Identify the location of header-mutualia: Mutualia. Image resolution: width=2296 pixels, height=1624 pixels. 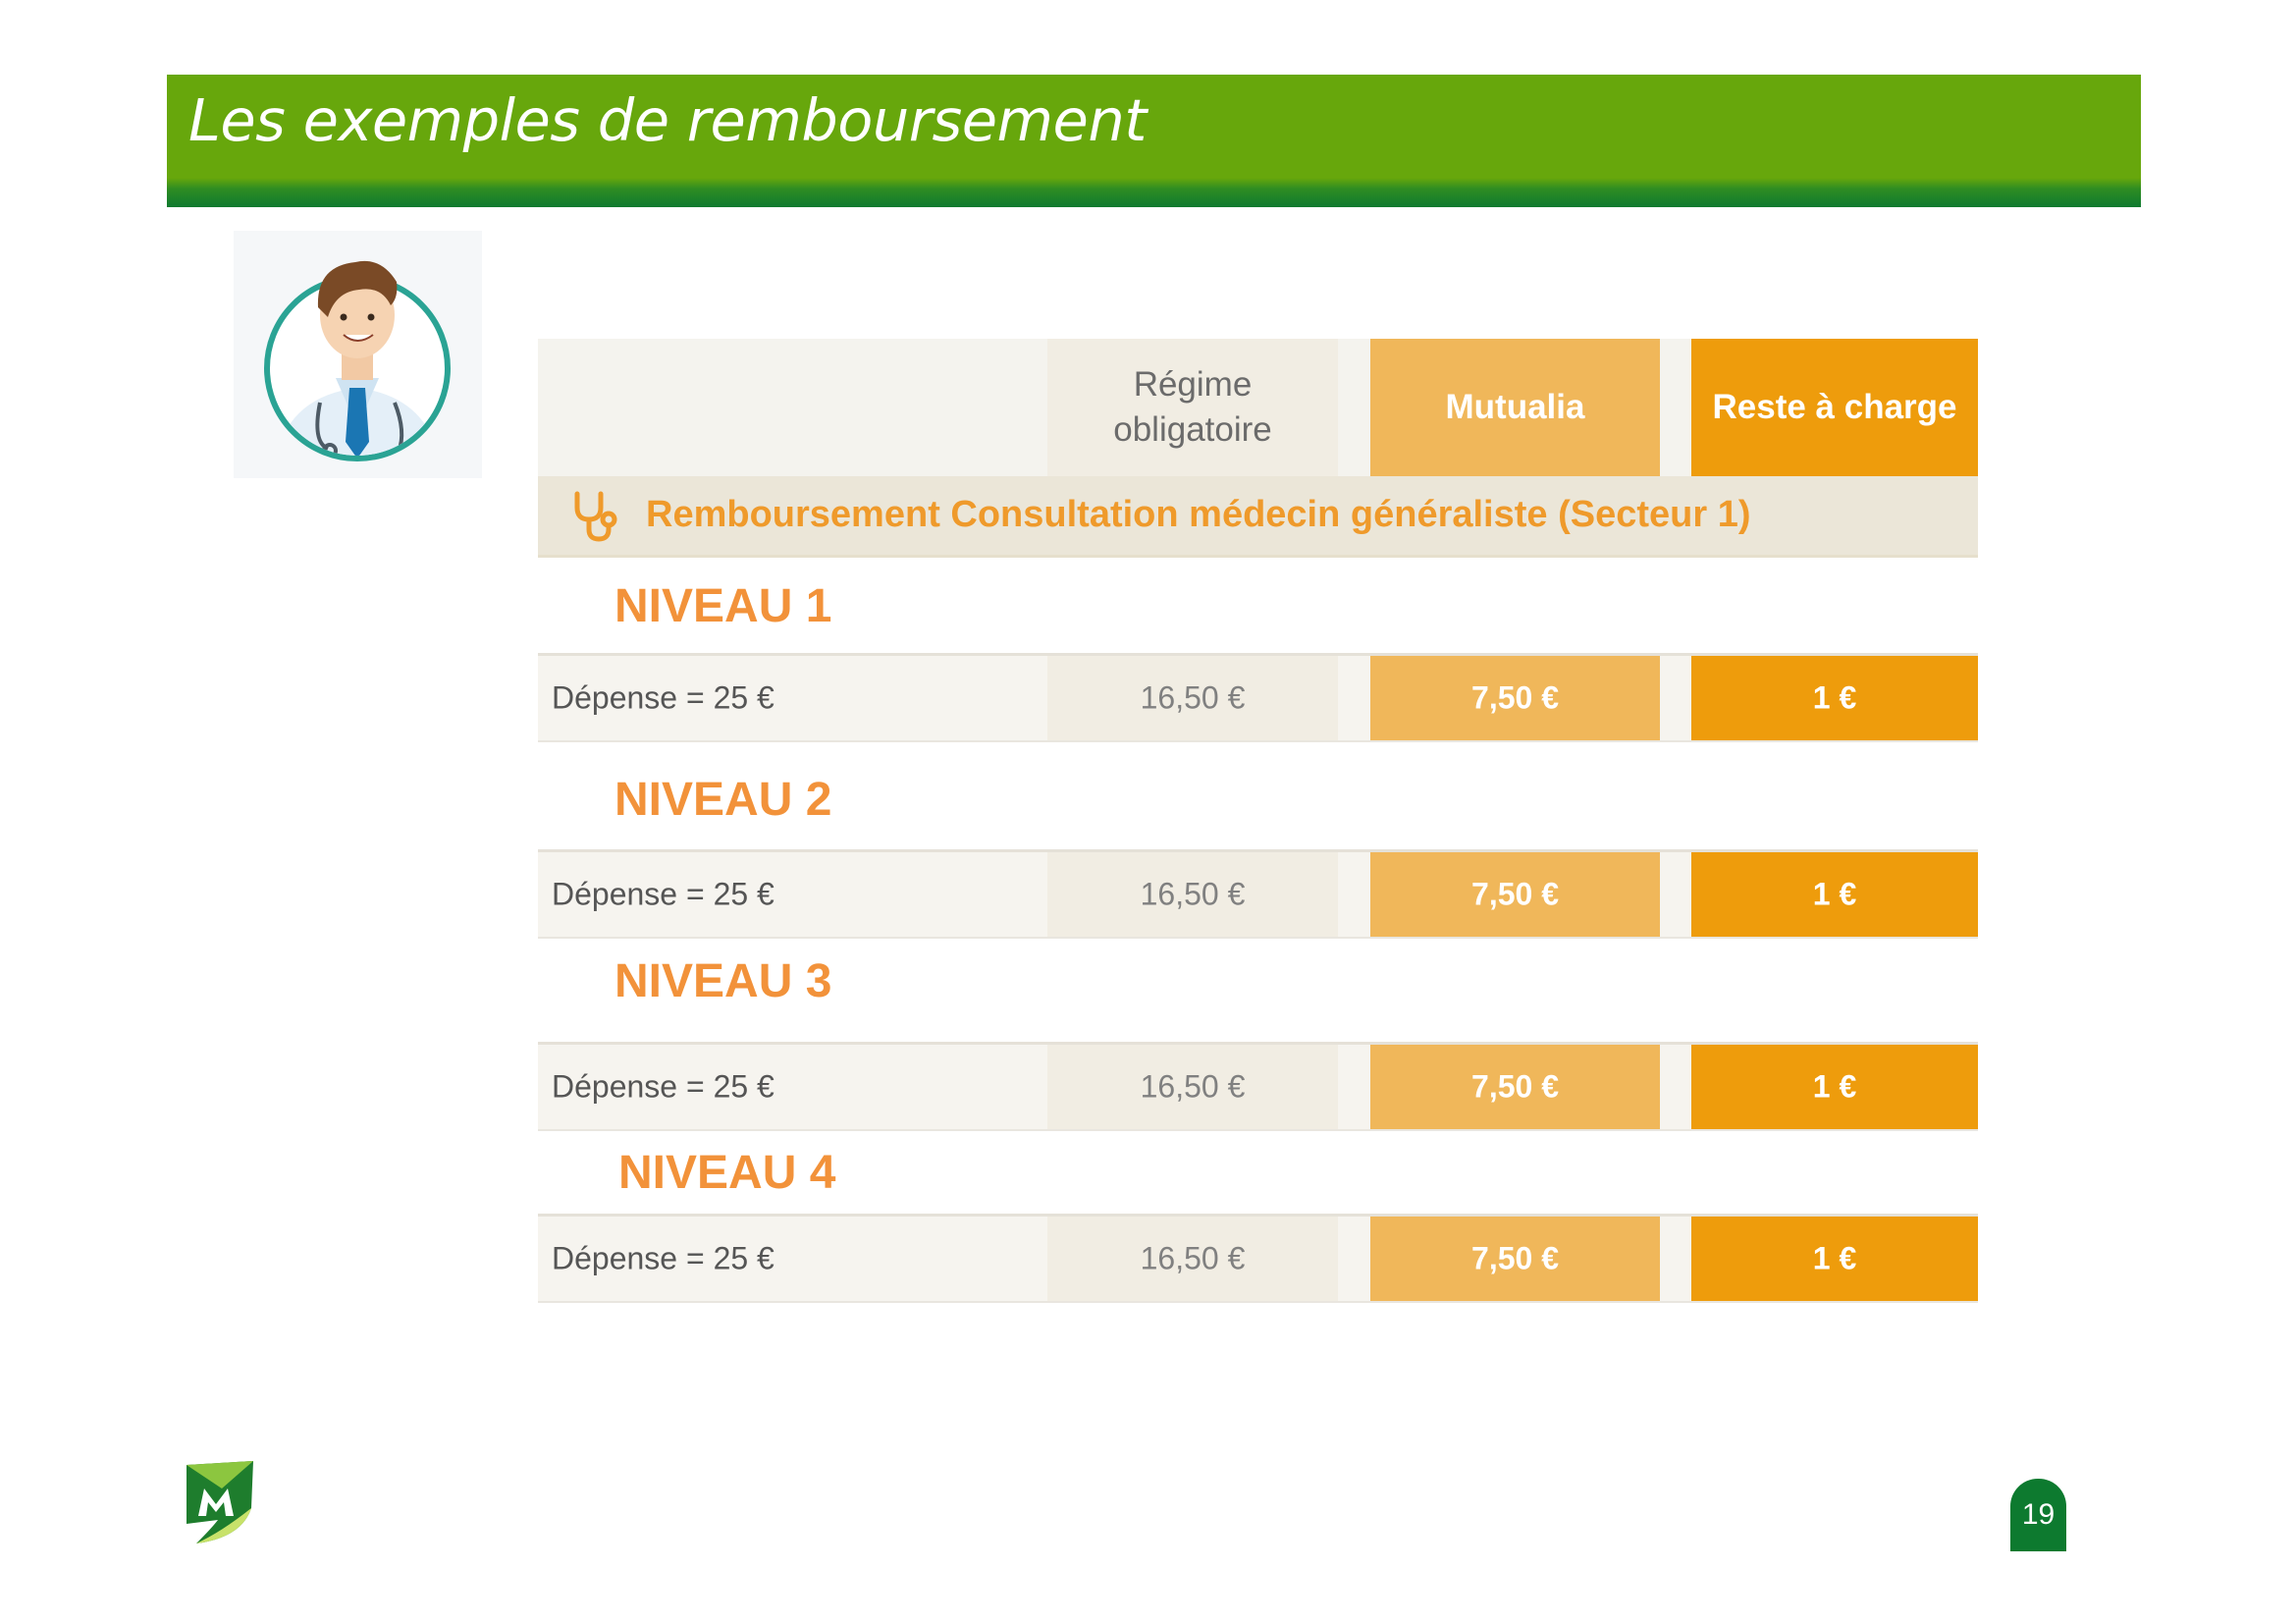
(1515, 407).